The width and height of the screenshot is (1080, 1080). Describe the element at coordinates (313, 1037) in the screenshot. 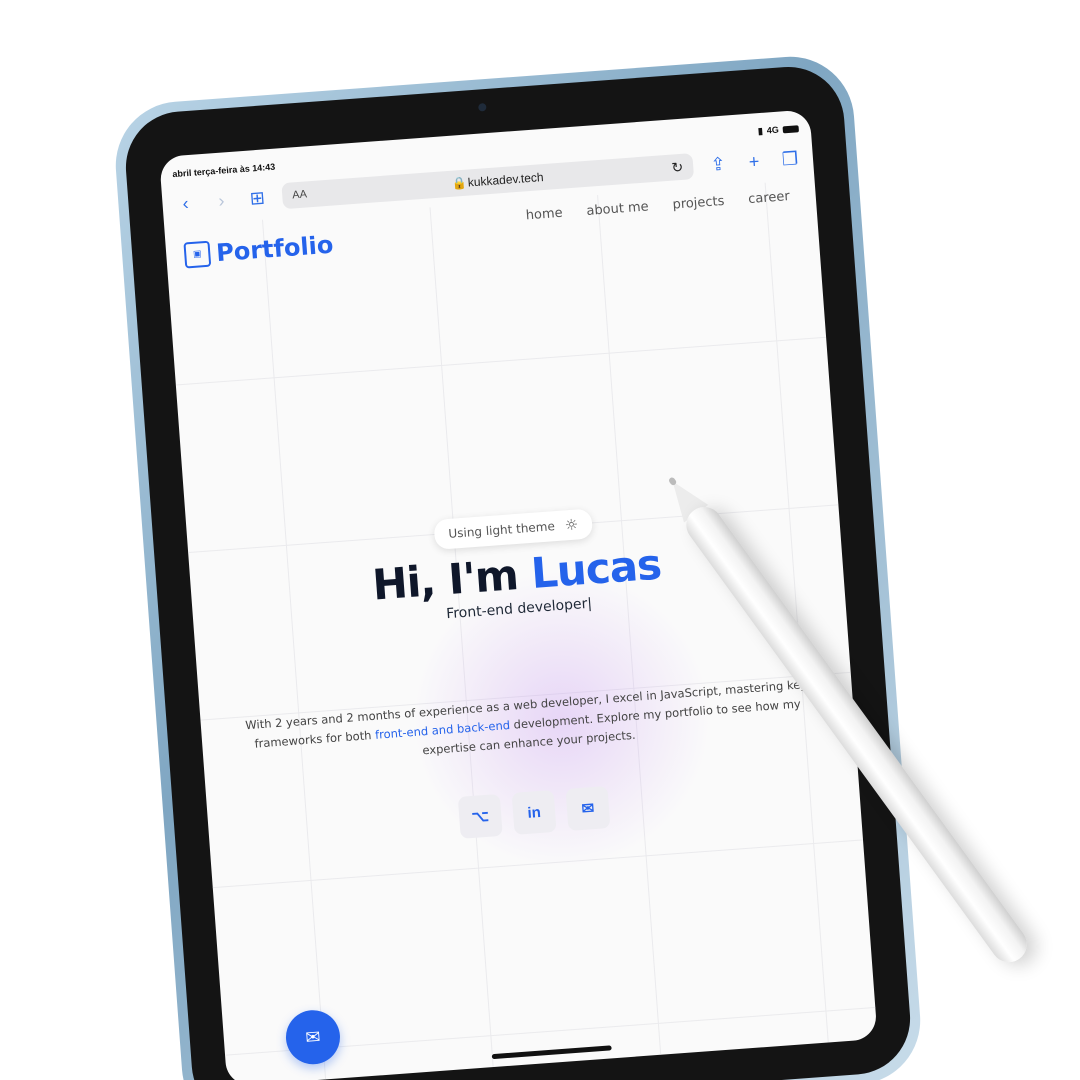

I see `mail-fab-icon: ✉` at that location.